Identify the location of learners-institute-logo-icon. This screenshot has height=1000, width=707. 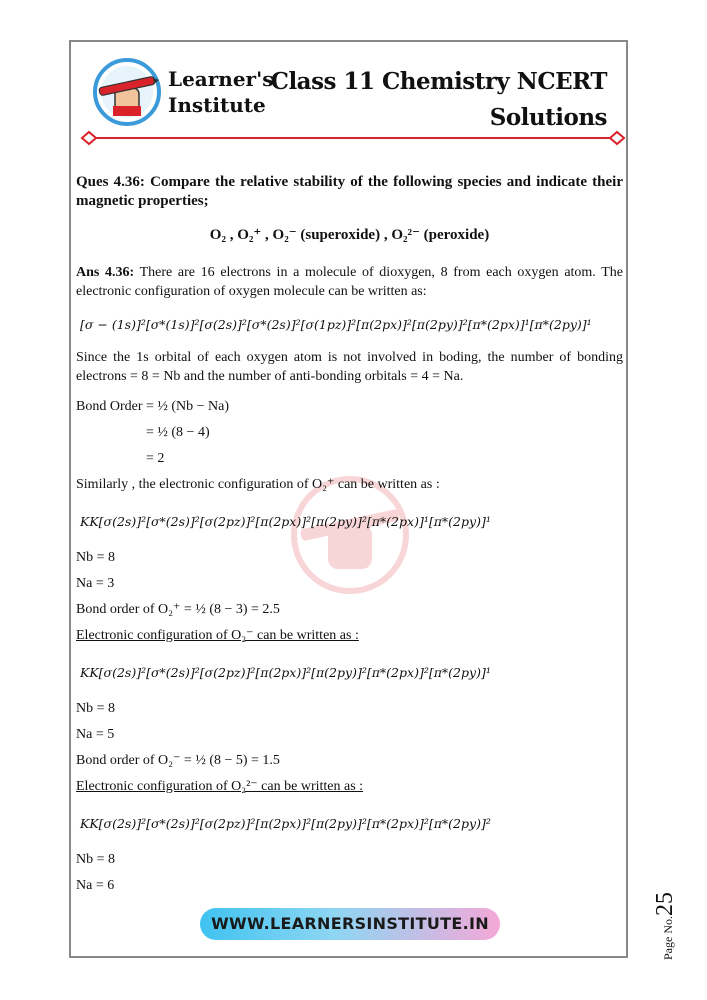
(127, 92).